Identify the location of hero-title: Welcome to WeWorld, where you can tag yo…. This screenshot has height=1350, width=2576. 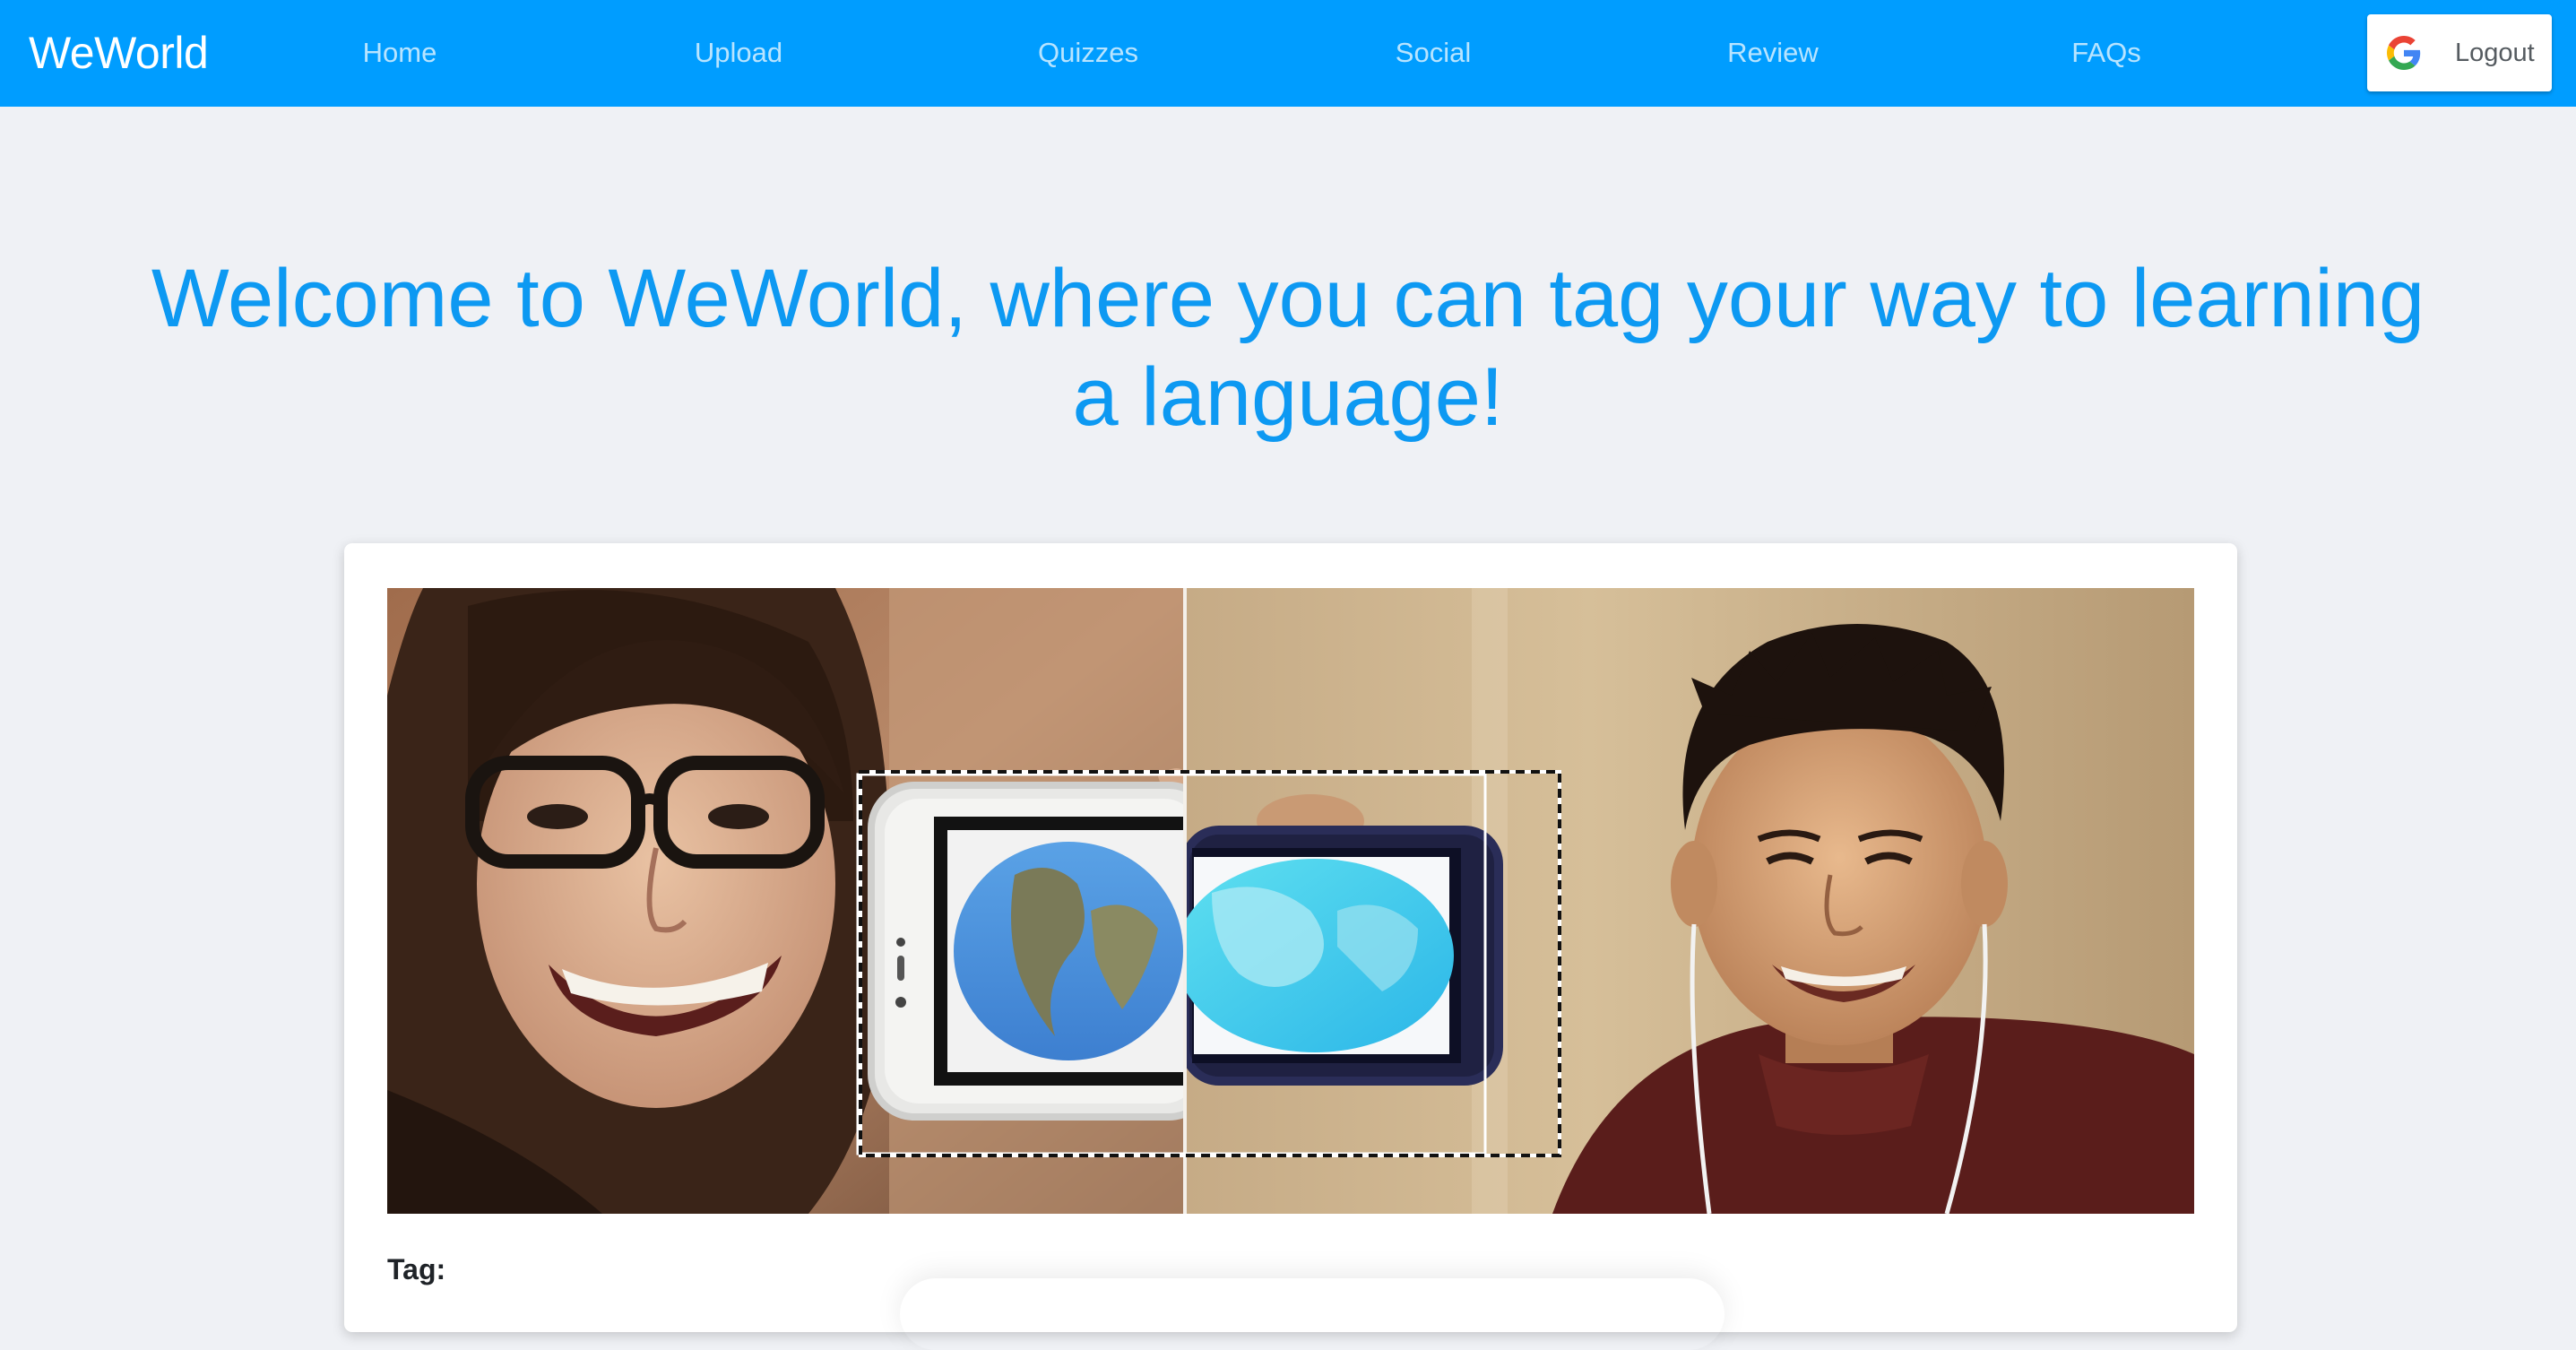
(1288, 348).